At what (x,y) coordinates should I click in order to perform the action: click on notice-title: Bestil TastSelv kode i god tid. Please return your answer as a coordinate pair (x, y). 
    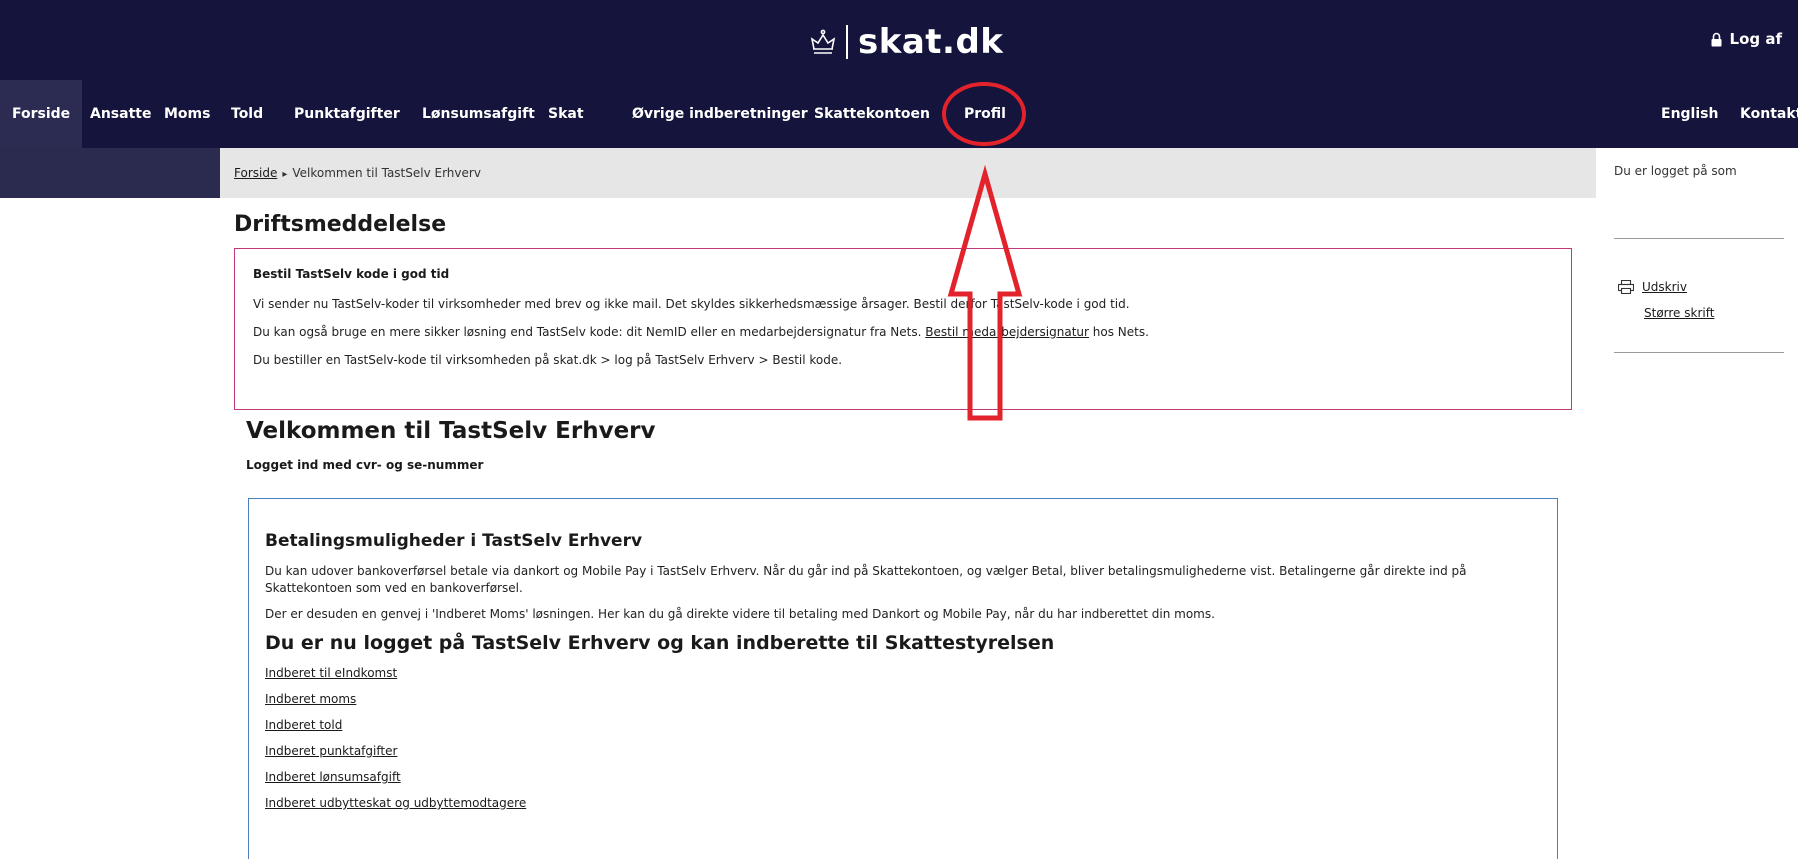
    Looking at the image, I should click on (351, 274).